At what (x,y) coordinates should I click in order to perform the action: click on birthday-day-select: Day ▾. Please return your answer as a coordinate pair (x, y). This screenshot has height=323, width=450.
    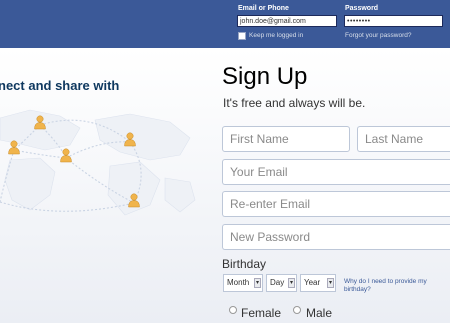
    Looking at the image, I should click on (281, 283).